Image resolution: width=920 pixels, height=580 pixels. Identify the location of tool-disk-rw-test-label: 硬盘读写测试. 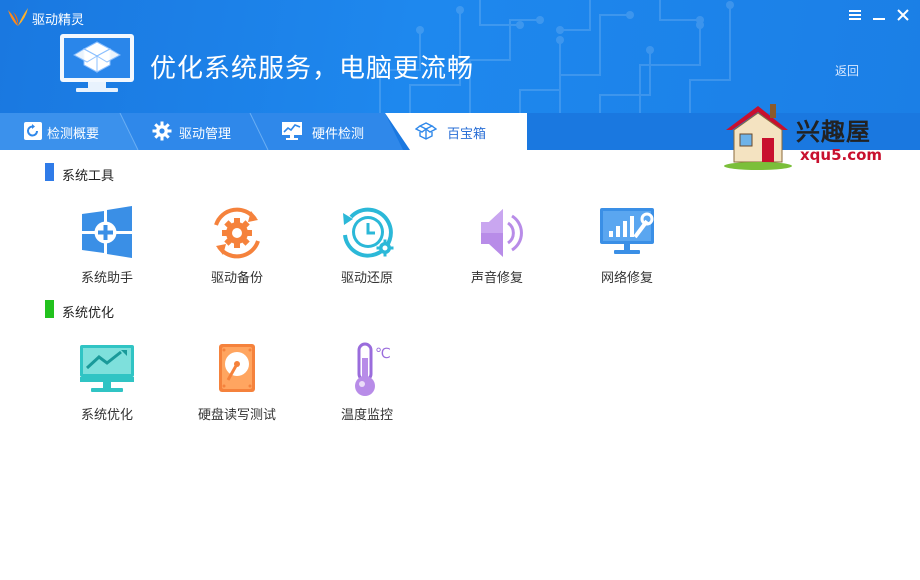
(236, 415).